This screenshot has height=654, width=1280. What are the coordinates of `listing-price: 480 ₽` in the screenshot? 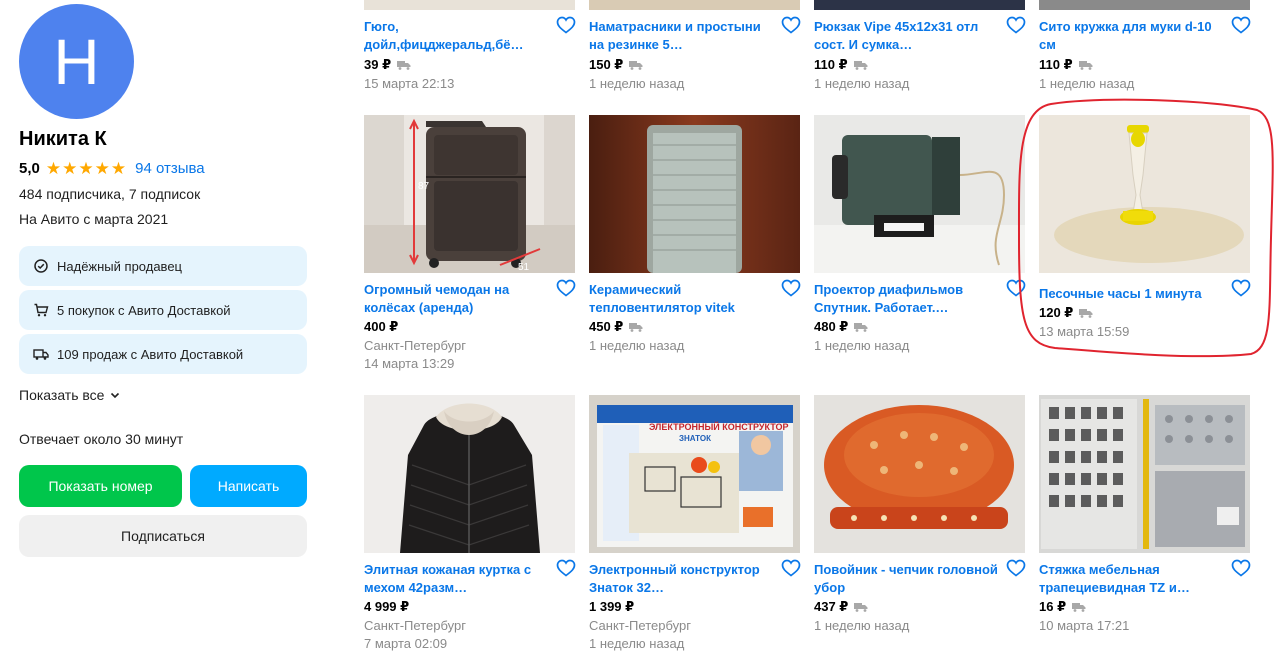 It's located at (831, 326).